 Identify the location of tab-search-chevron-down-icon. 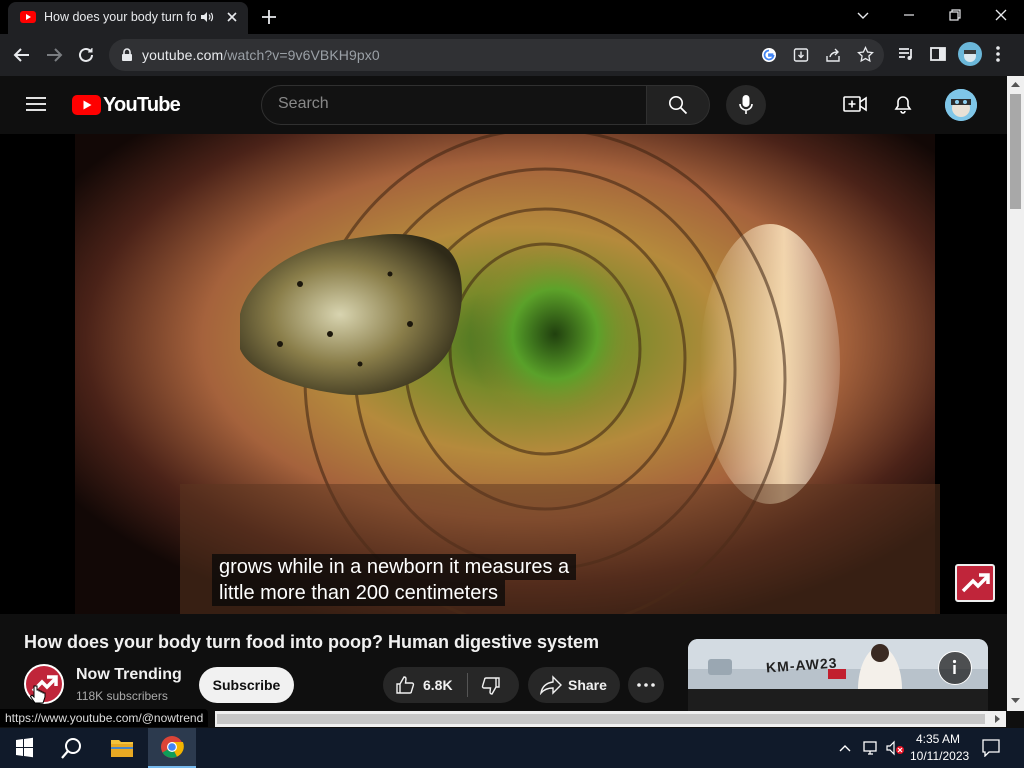
(863, 15).